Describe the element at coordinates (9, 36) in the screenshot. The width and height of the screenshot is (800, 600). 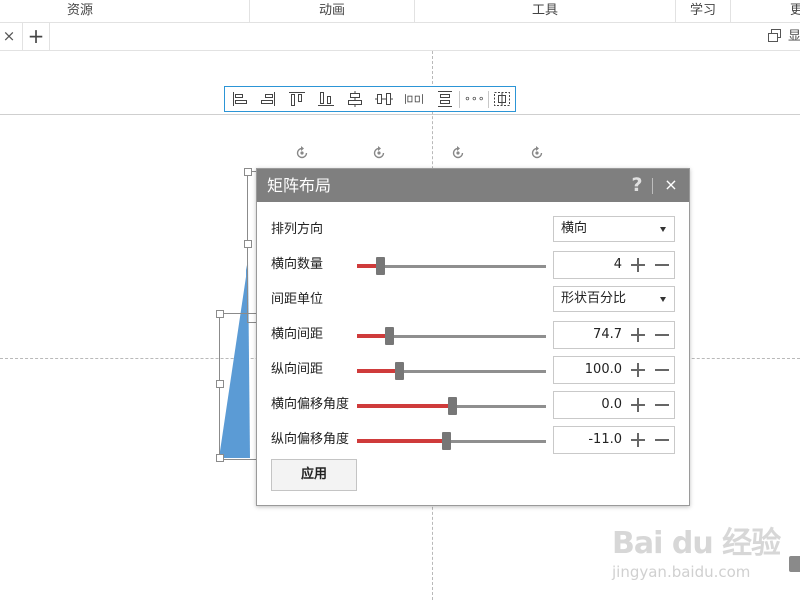
I see `close-tab-icon: ×` at that location.